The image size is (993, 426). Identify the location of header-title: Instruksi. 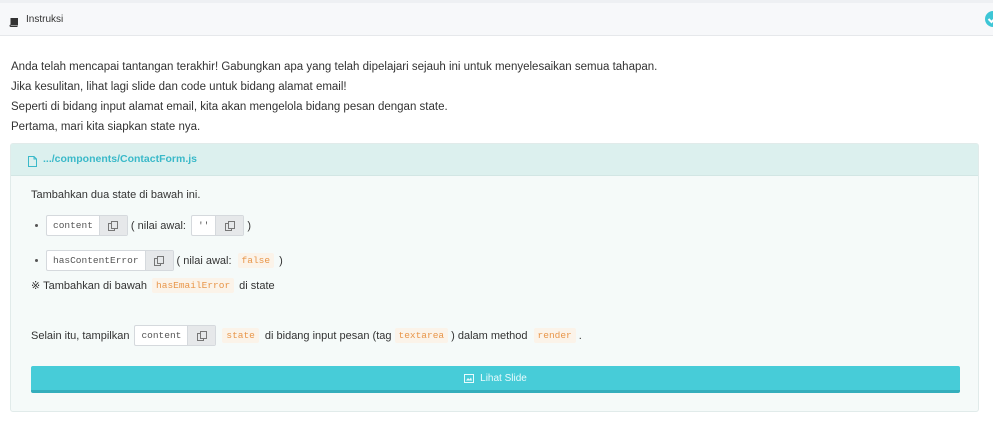
(45, 19).